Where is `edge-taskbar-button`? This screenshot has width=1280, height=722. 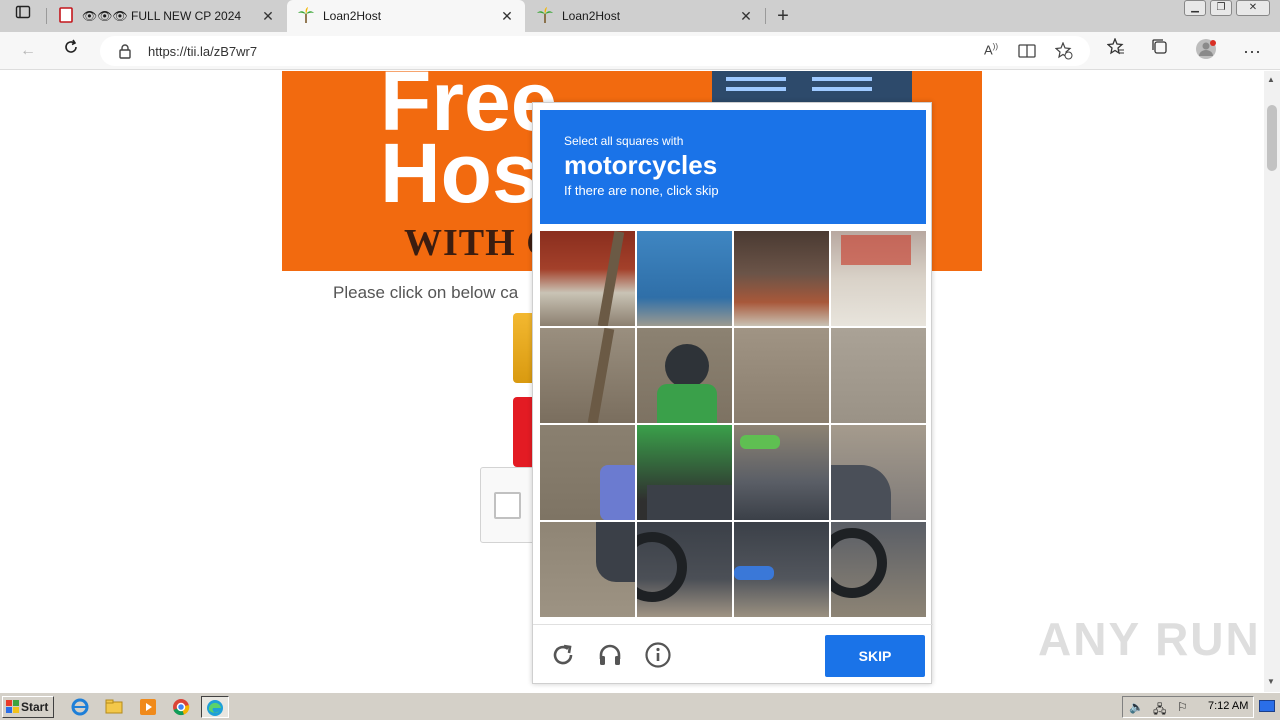
edge-taskbar-button is located at coordinates (215, 707).